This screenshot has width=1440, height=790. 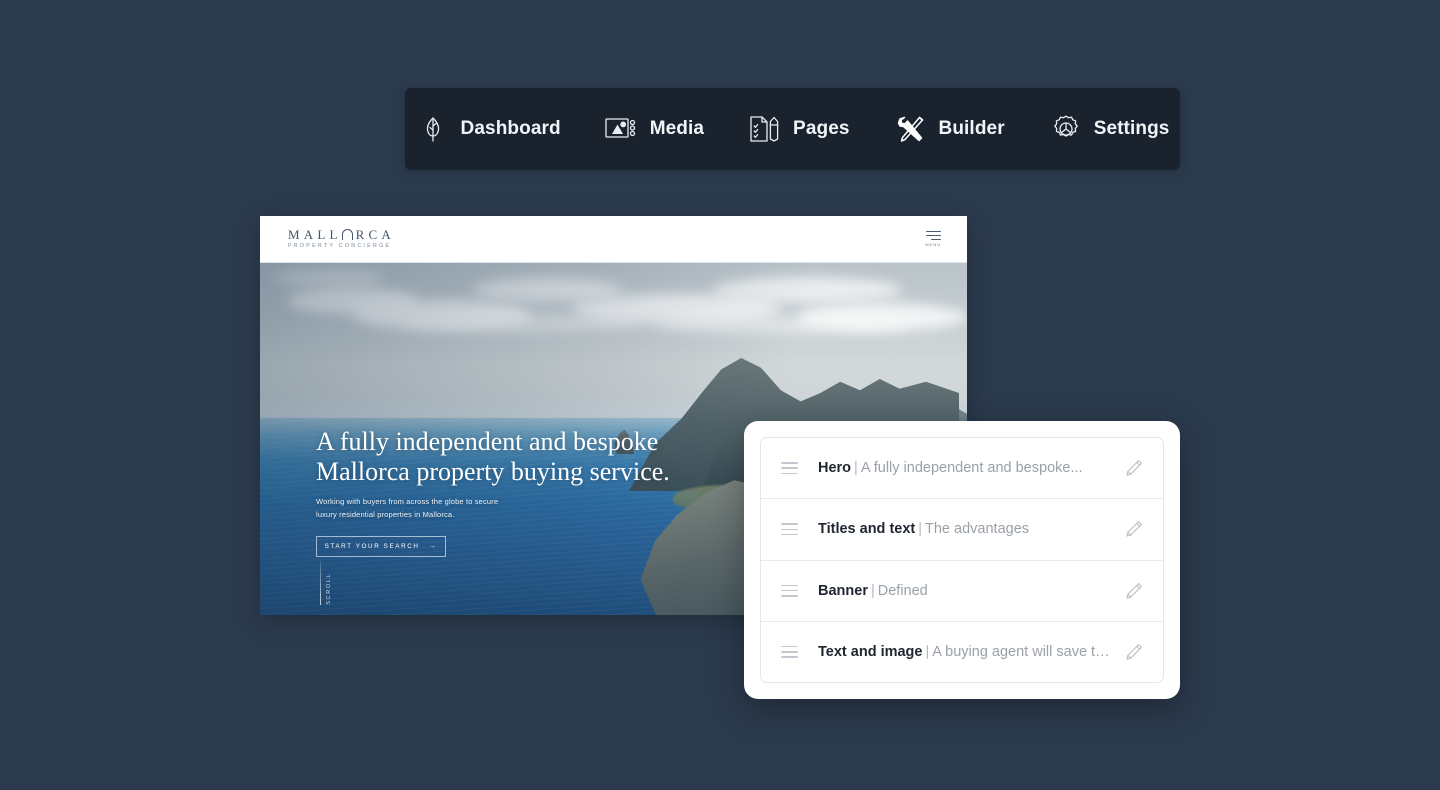 What do you see at coordinates (433, 546) in the screenshot?
I see `arrow-right-icon: →` at bounding box center [433, 546].